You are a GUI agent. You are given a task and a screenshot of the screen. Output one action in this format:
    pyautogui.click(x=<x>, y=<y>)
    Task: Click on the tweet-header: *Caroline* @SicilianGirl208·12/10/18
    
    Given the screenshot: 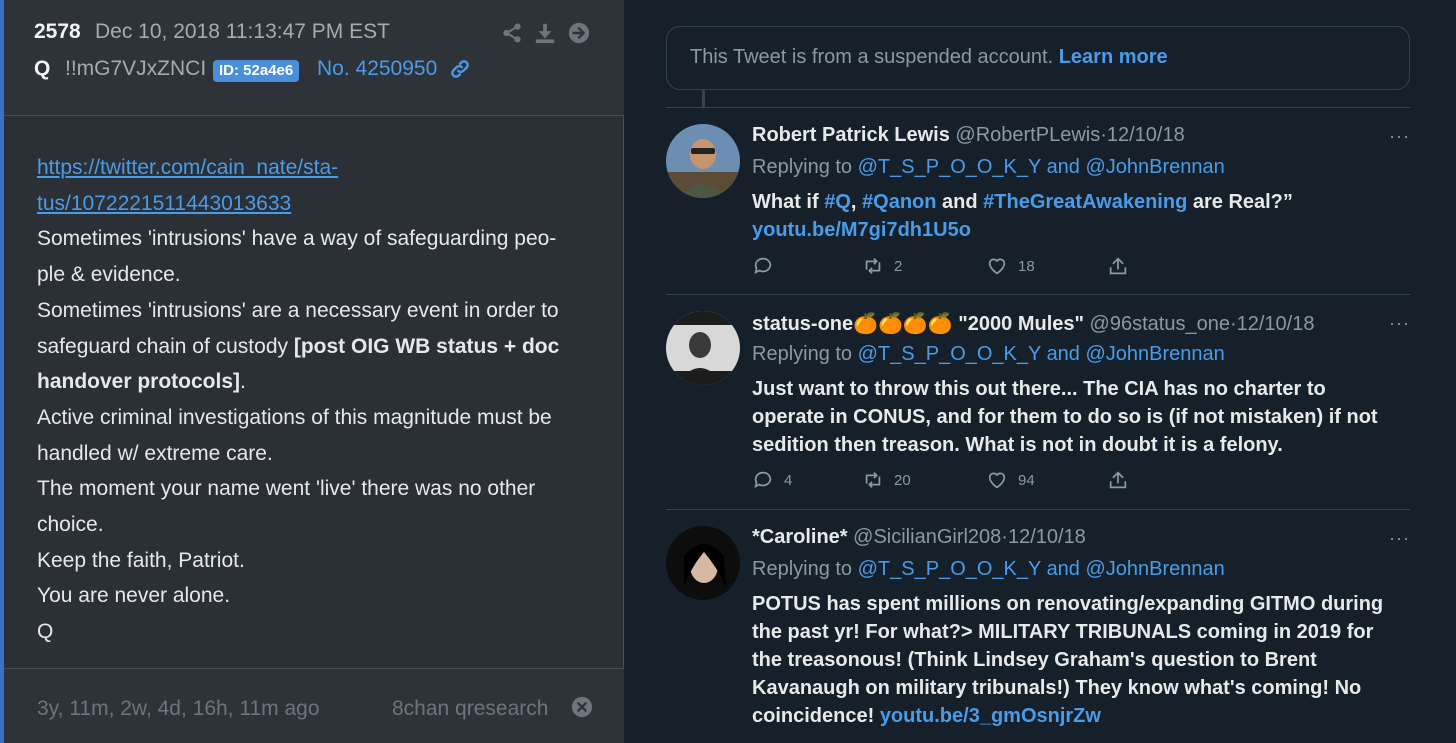 What is the action you would take?
    pyautogui.click(x=919, y=537)
    